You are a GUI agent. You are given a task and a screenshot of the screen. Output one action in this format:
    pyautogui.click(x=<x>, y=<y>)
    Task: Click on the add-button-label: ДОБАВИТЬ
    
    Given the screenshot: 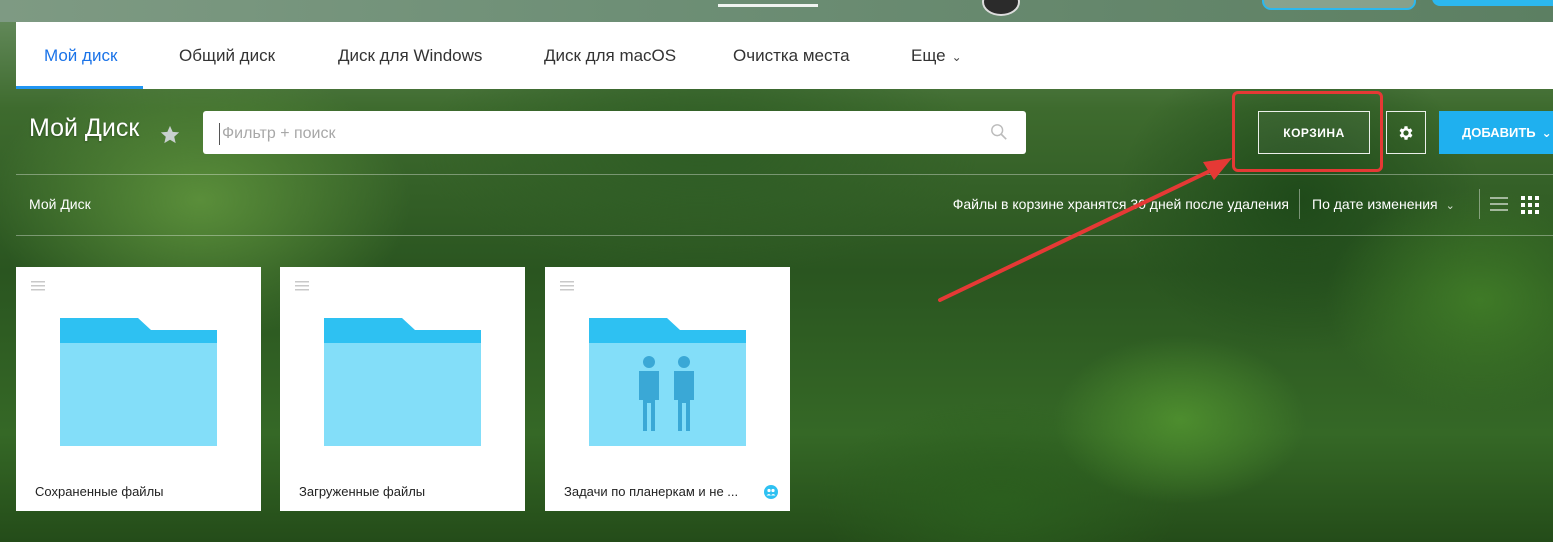 What is the action you would take?
    pyautogui.click(x=1499, y=132)
    